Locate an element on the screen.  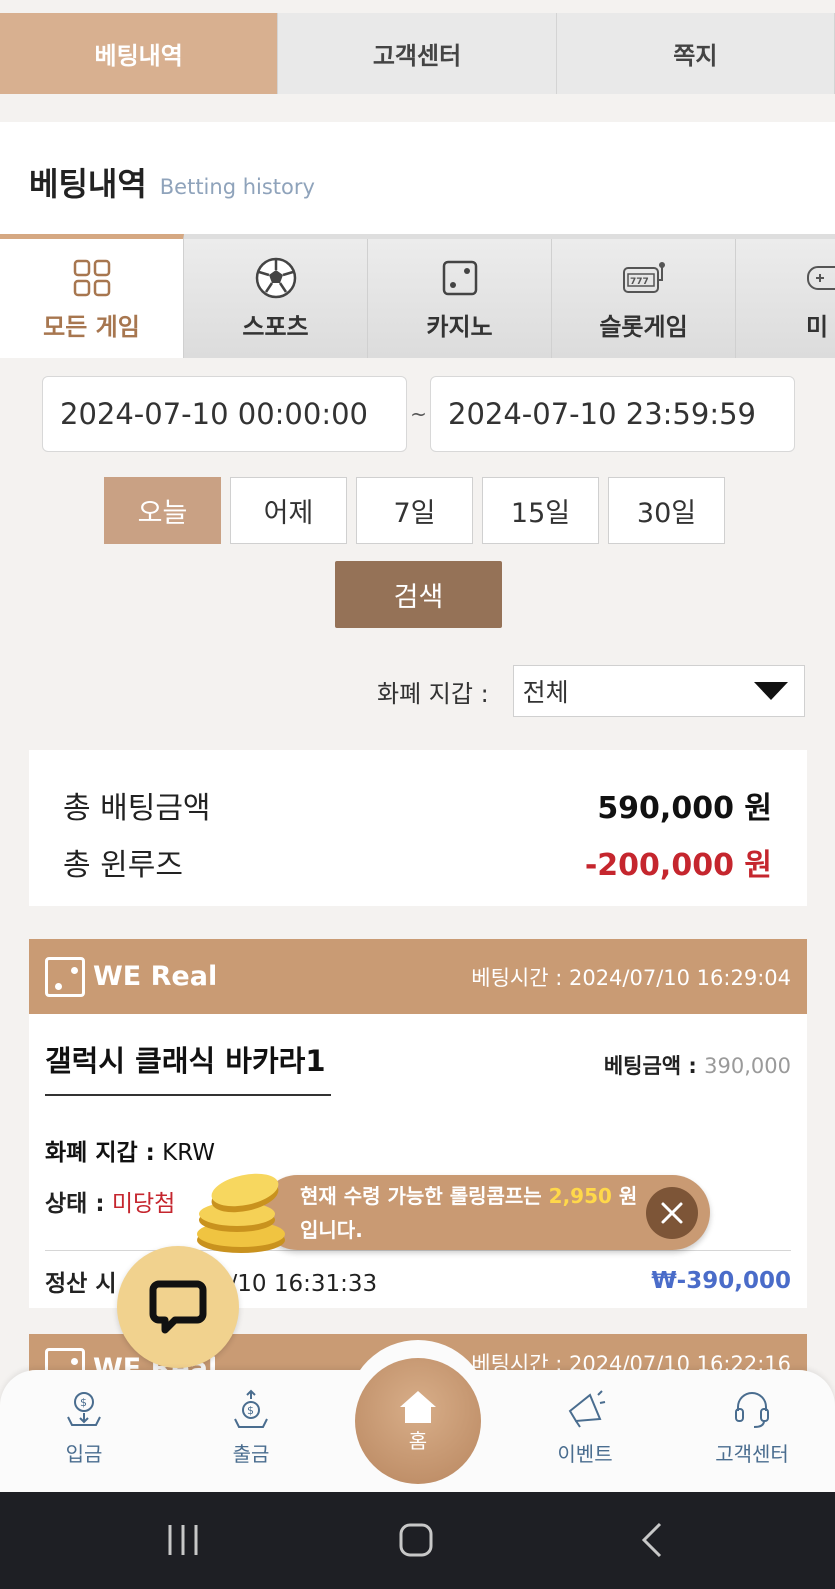
recent-apps-icon is located at coordinates (183, 1540).